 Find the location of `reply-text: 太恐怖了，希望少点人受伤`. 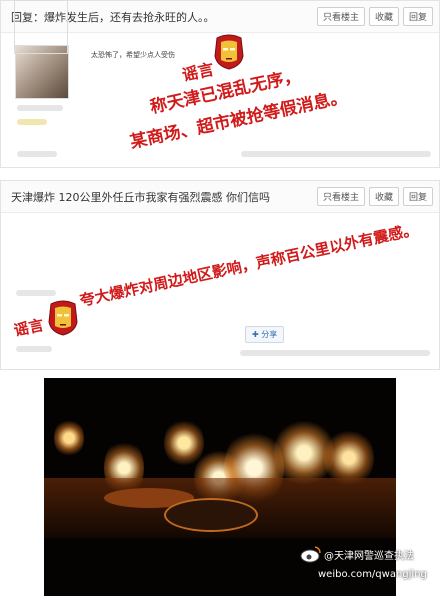

reply-text: 太恐怖了，希望少点人受伤 is located at coordinates (133, 55).